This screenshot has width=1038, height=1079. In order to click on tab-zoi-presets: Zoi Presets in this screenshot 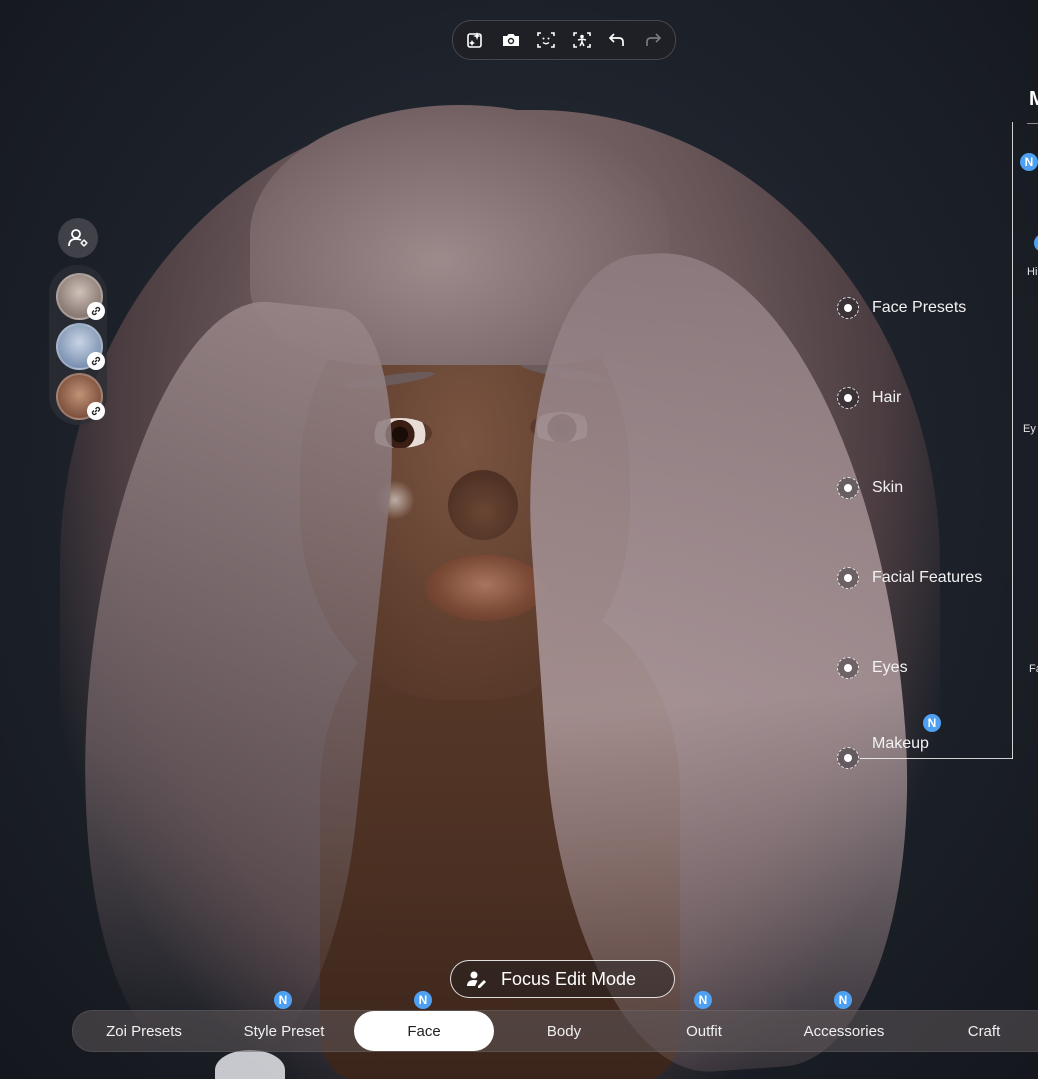, I will do `click(144, 1031)`.